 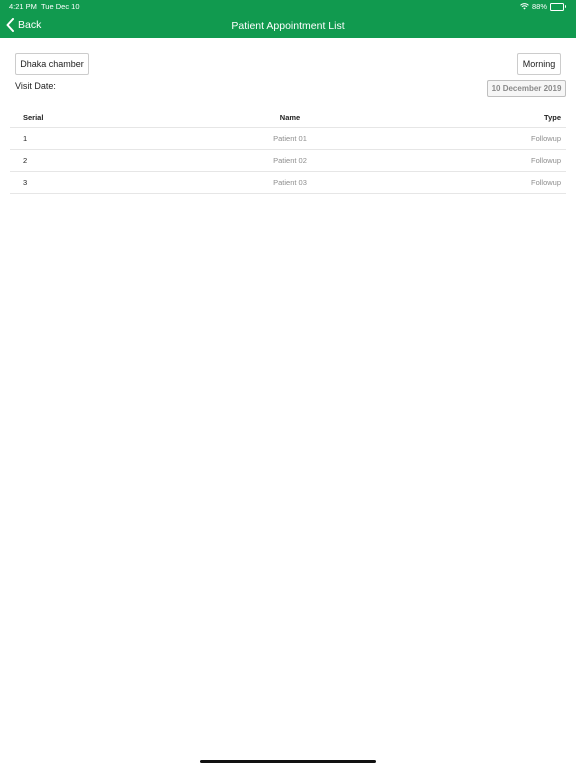 What do you see at coordinates (558, 6) in the screenshot?
I see `battery-icon` at bounding box center [558, 6].